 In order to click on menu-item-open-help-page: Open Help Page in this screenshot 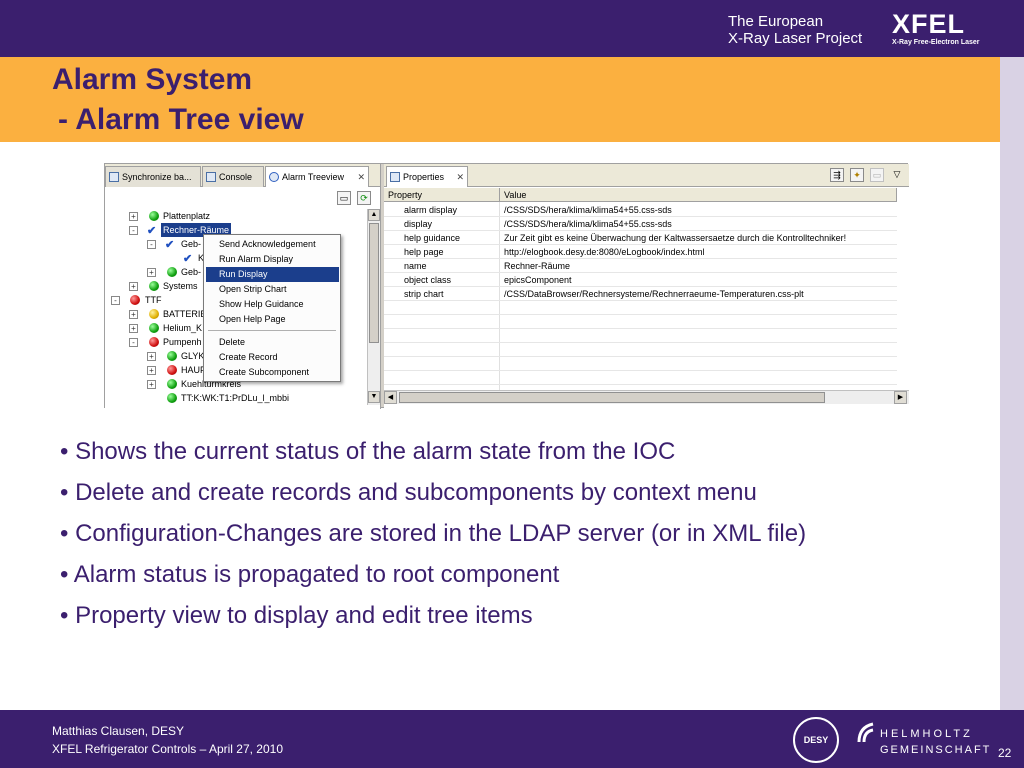, I will do `click(272, 319)`.